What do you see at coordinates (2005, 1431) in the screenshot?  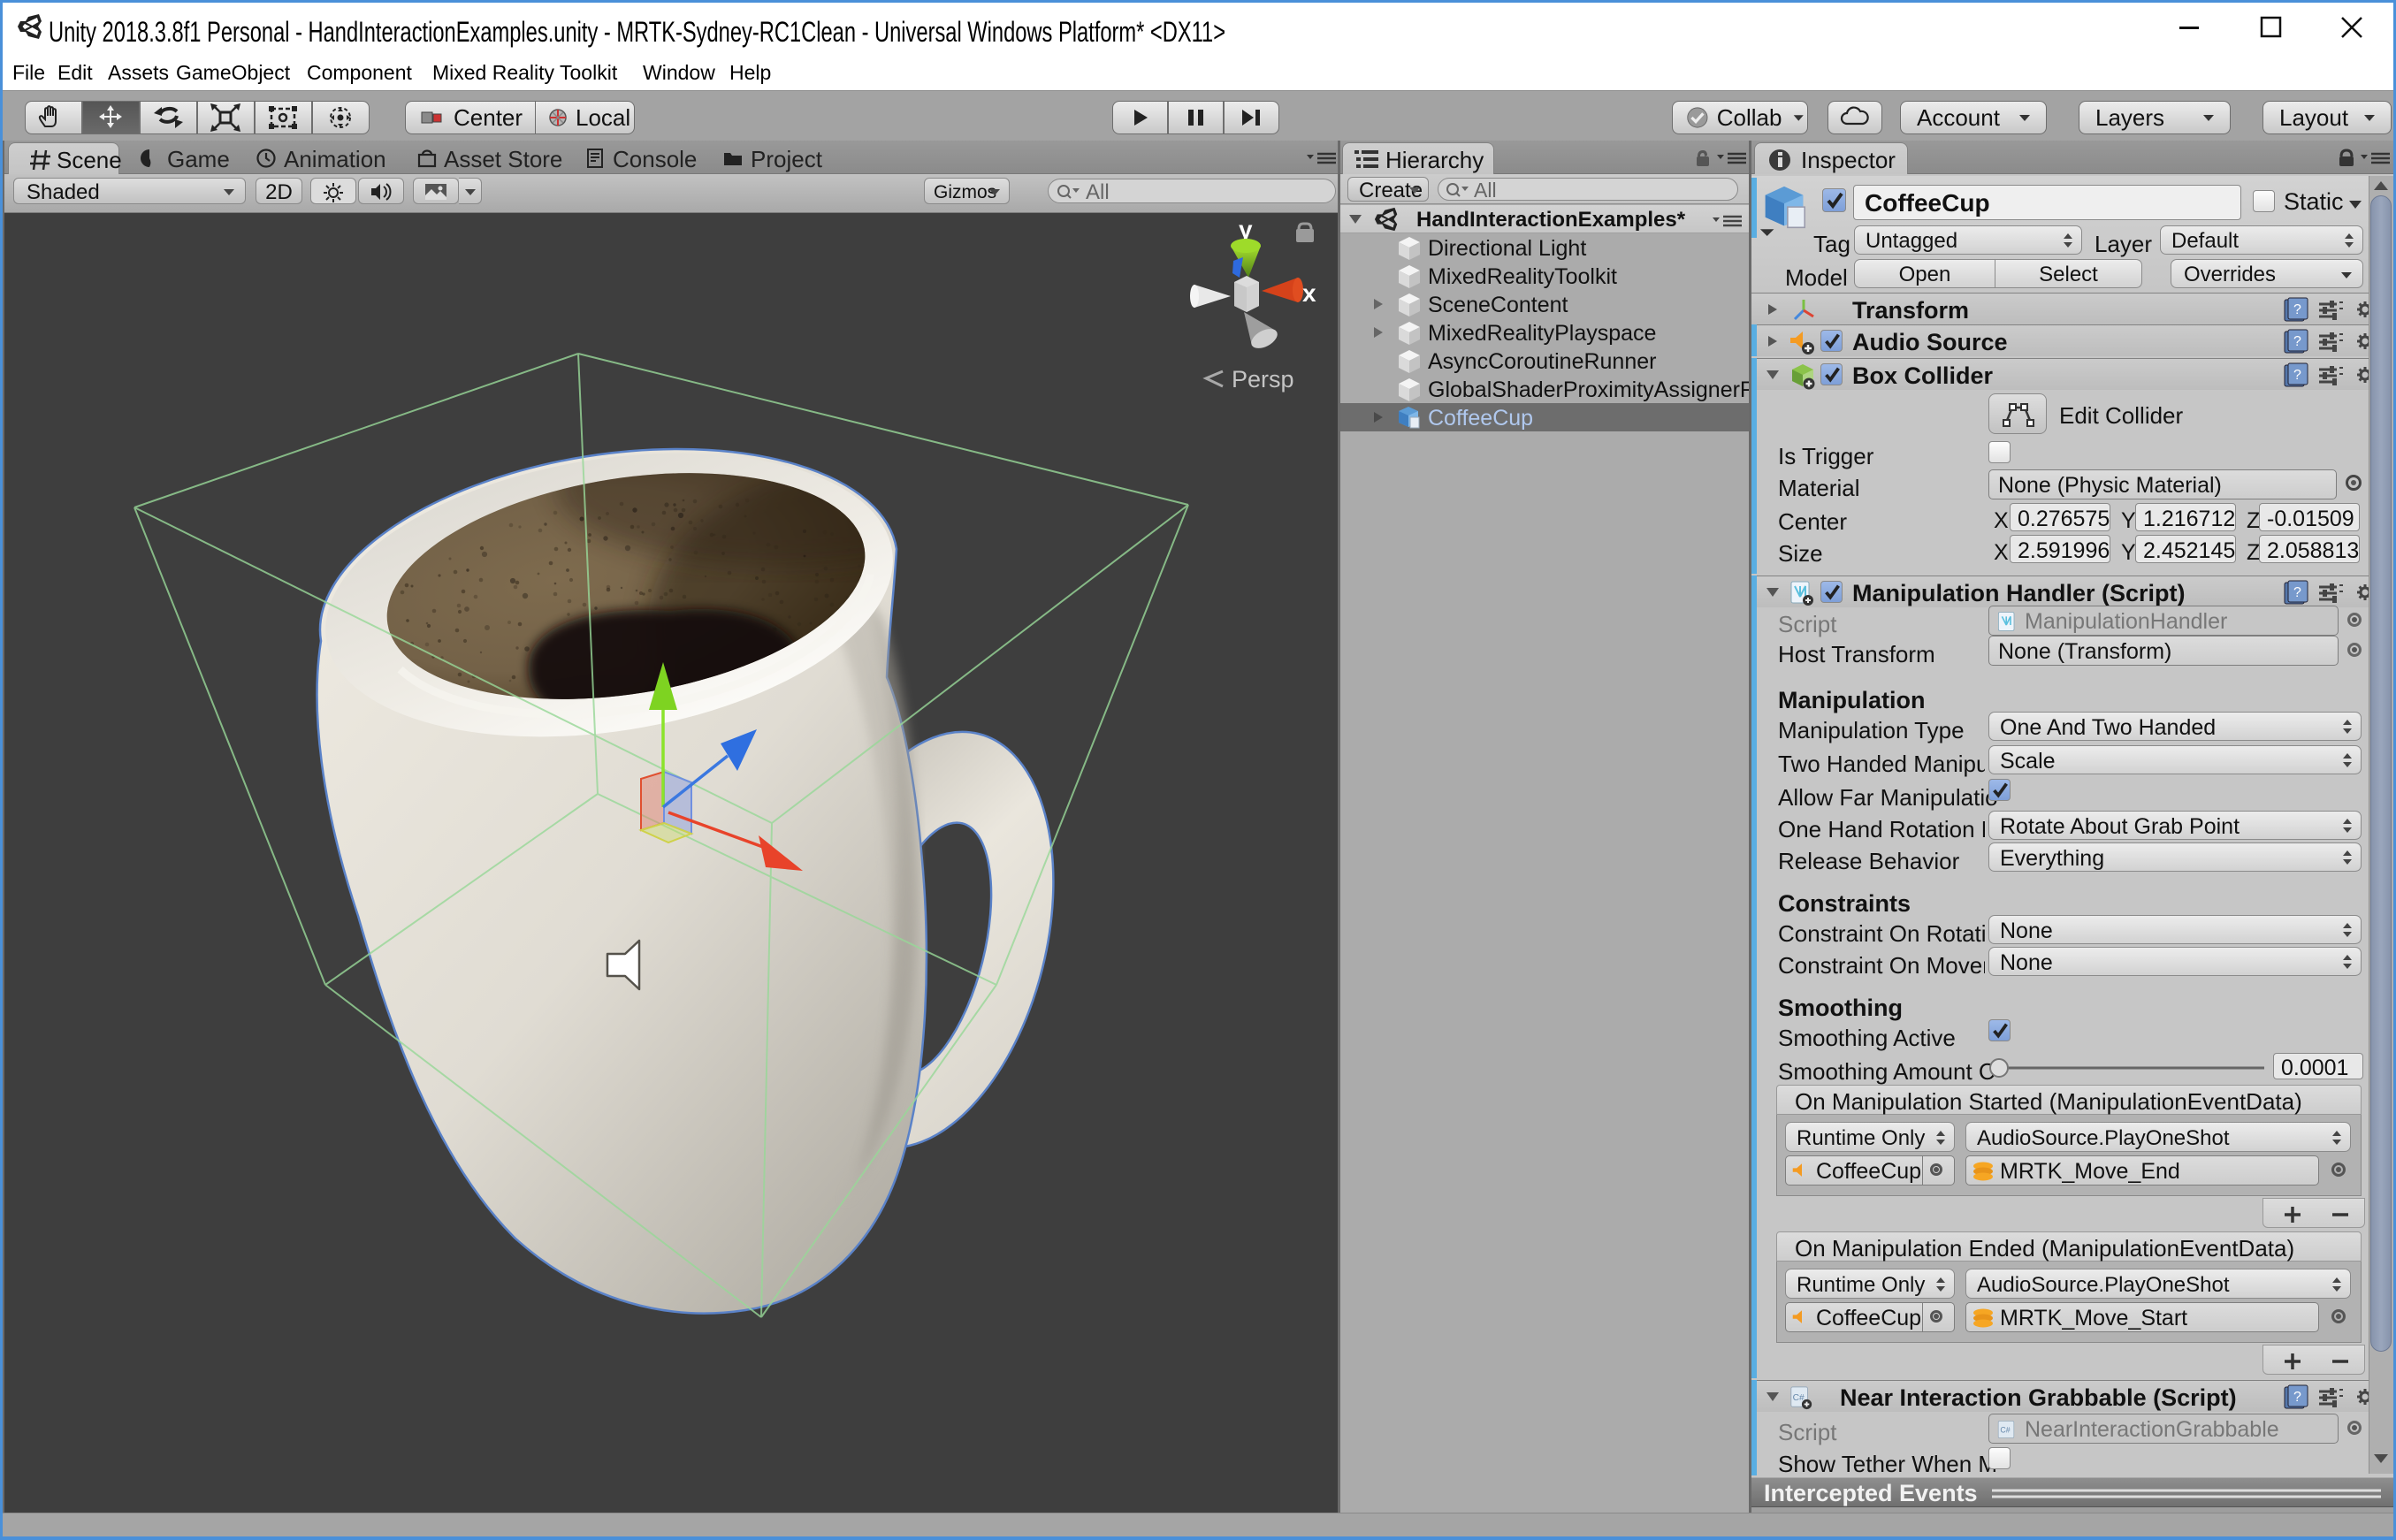 I see `svg-text: C#` at bounding box center [2005, 1431].